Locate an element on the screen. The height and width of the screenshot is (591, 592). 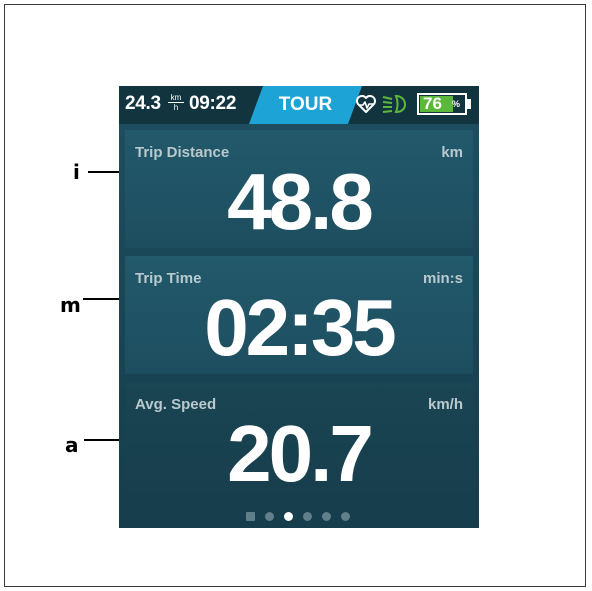
assist-mode-label: TOUR is located at coordinates (305, 104).